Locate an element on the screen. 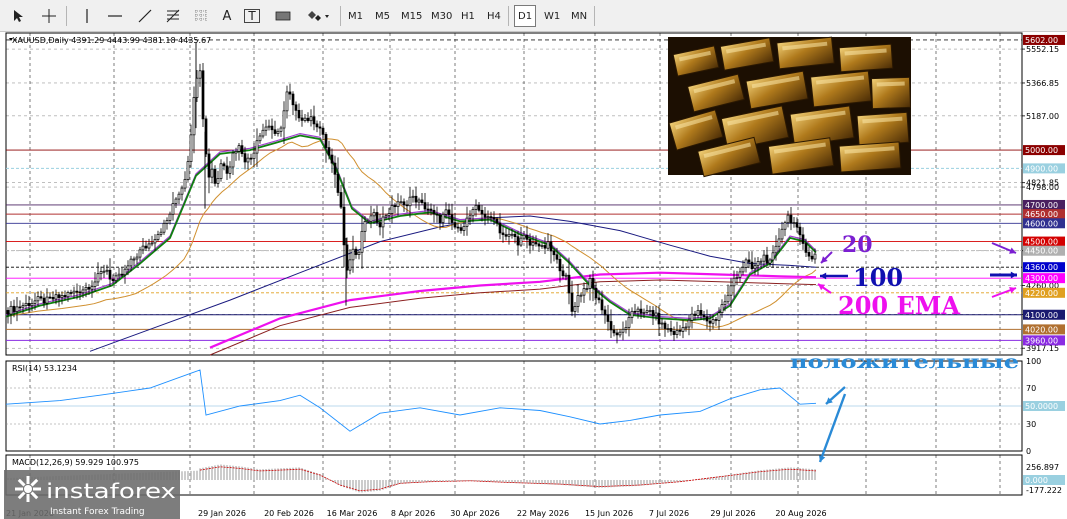 The width and height of the screenshot is (1067, 519). shapes-dropdown-icon is located at coordinates (319, 16).